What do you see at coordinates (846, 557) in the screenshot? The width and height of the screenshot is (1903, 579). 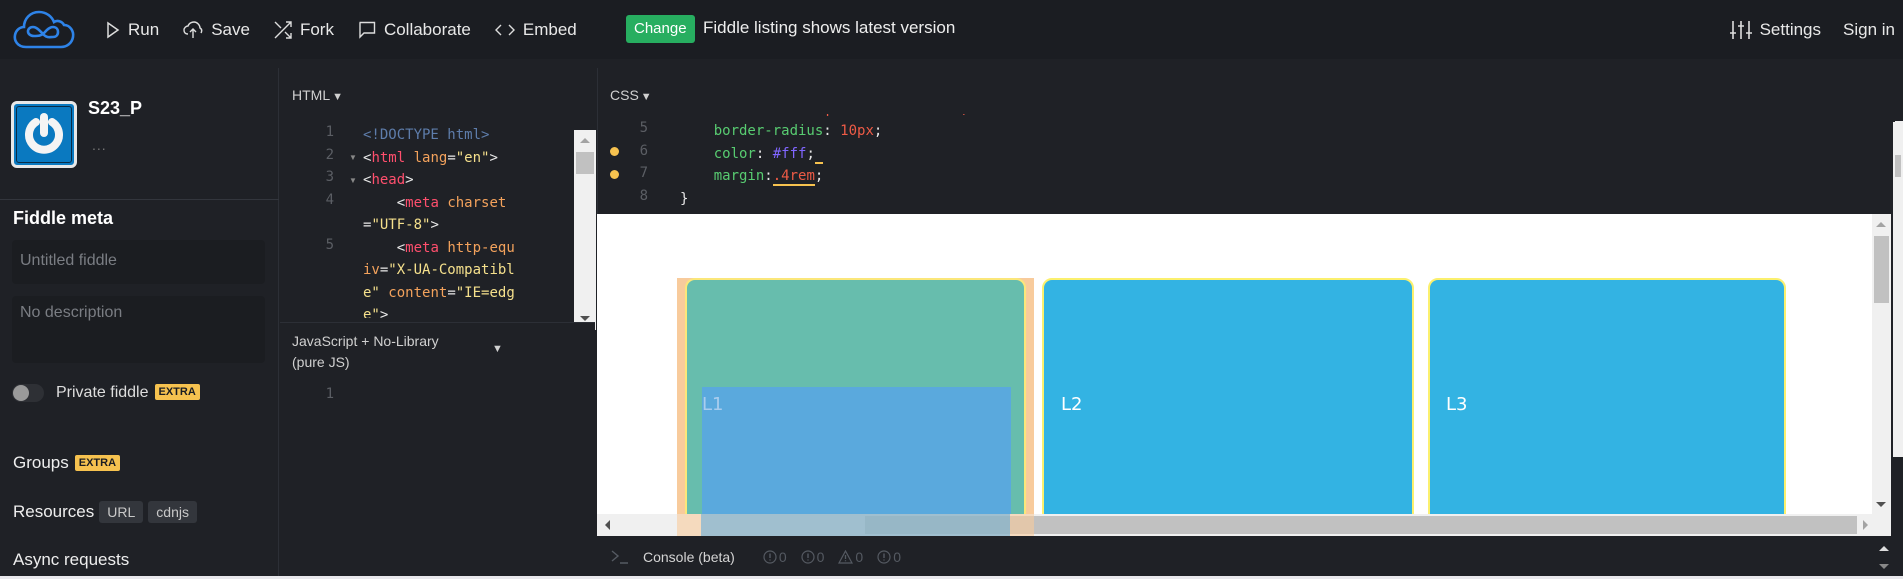 I see `warning-icon` at bounding box center [846, 557].